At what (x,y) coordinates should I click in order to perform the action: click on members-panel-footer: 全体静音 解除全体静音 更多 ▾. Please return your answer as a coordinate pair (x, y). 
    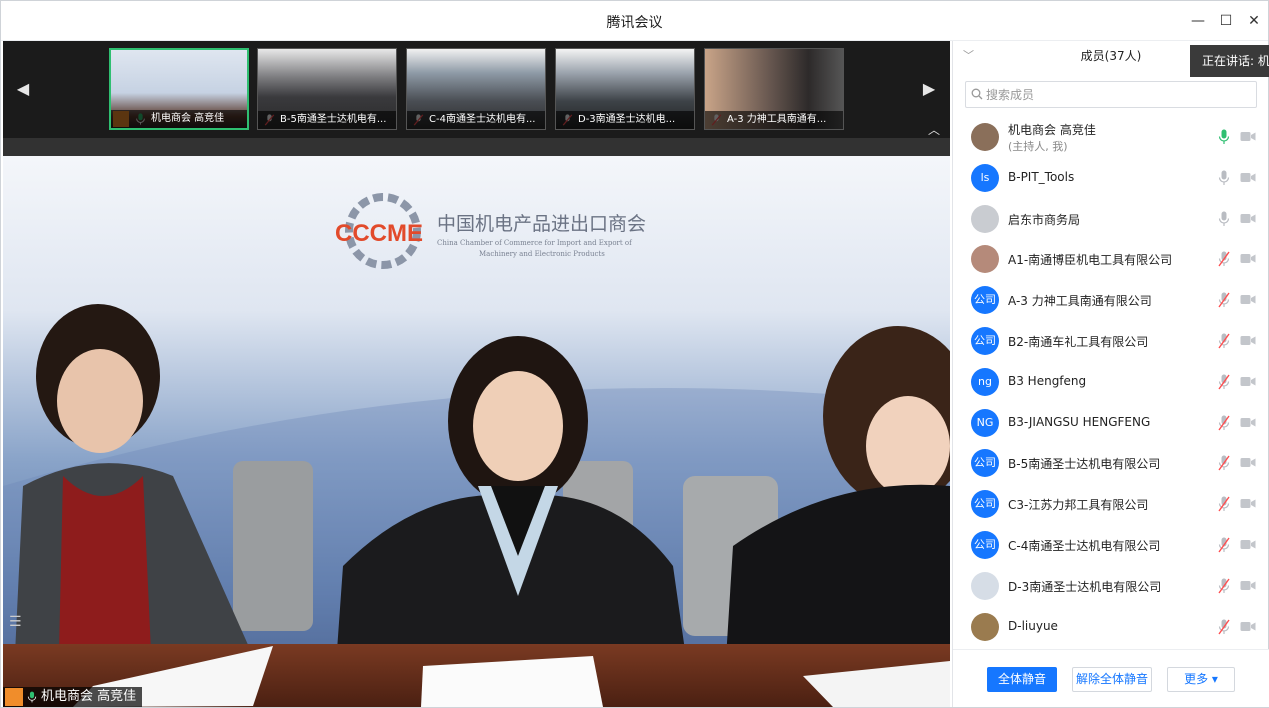
    Looking at the image, I should click on (1111, 678).